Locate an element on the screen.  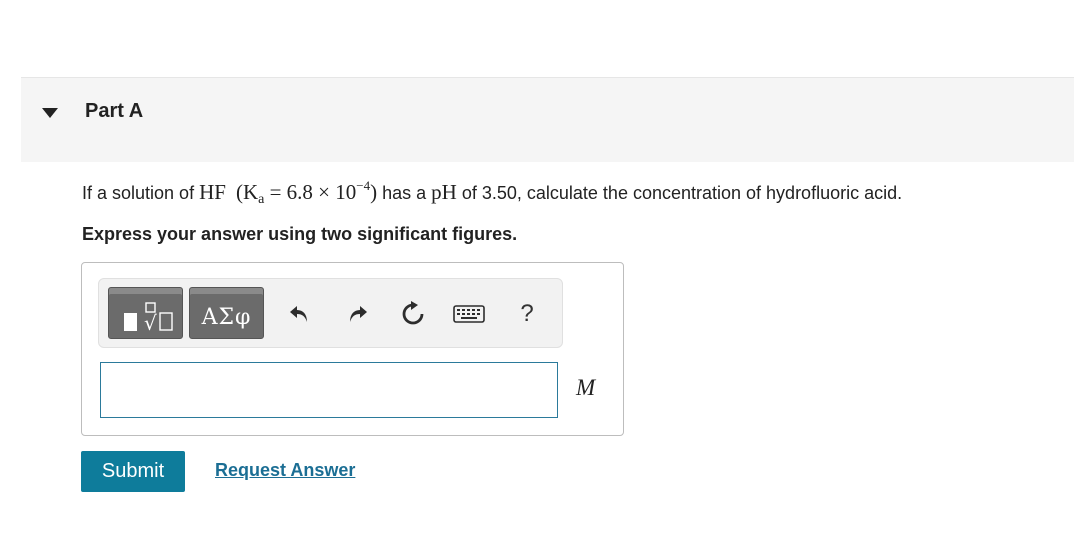
reset-icon is located at coordinates (413, 313).